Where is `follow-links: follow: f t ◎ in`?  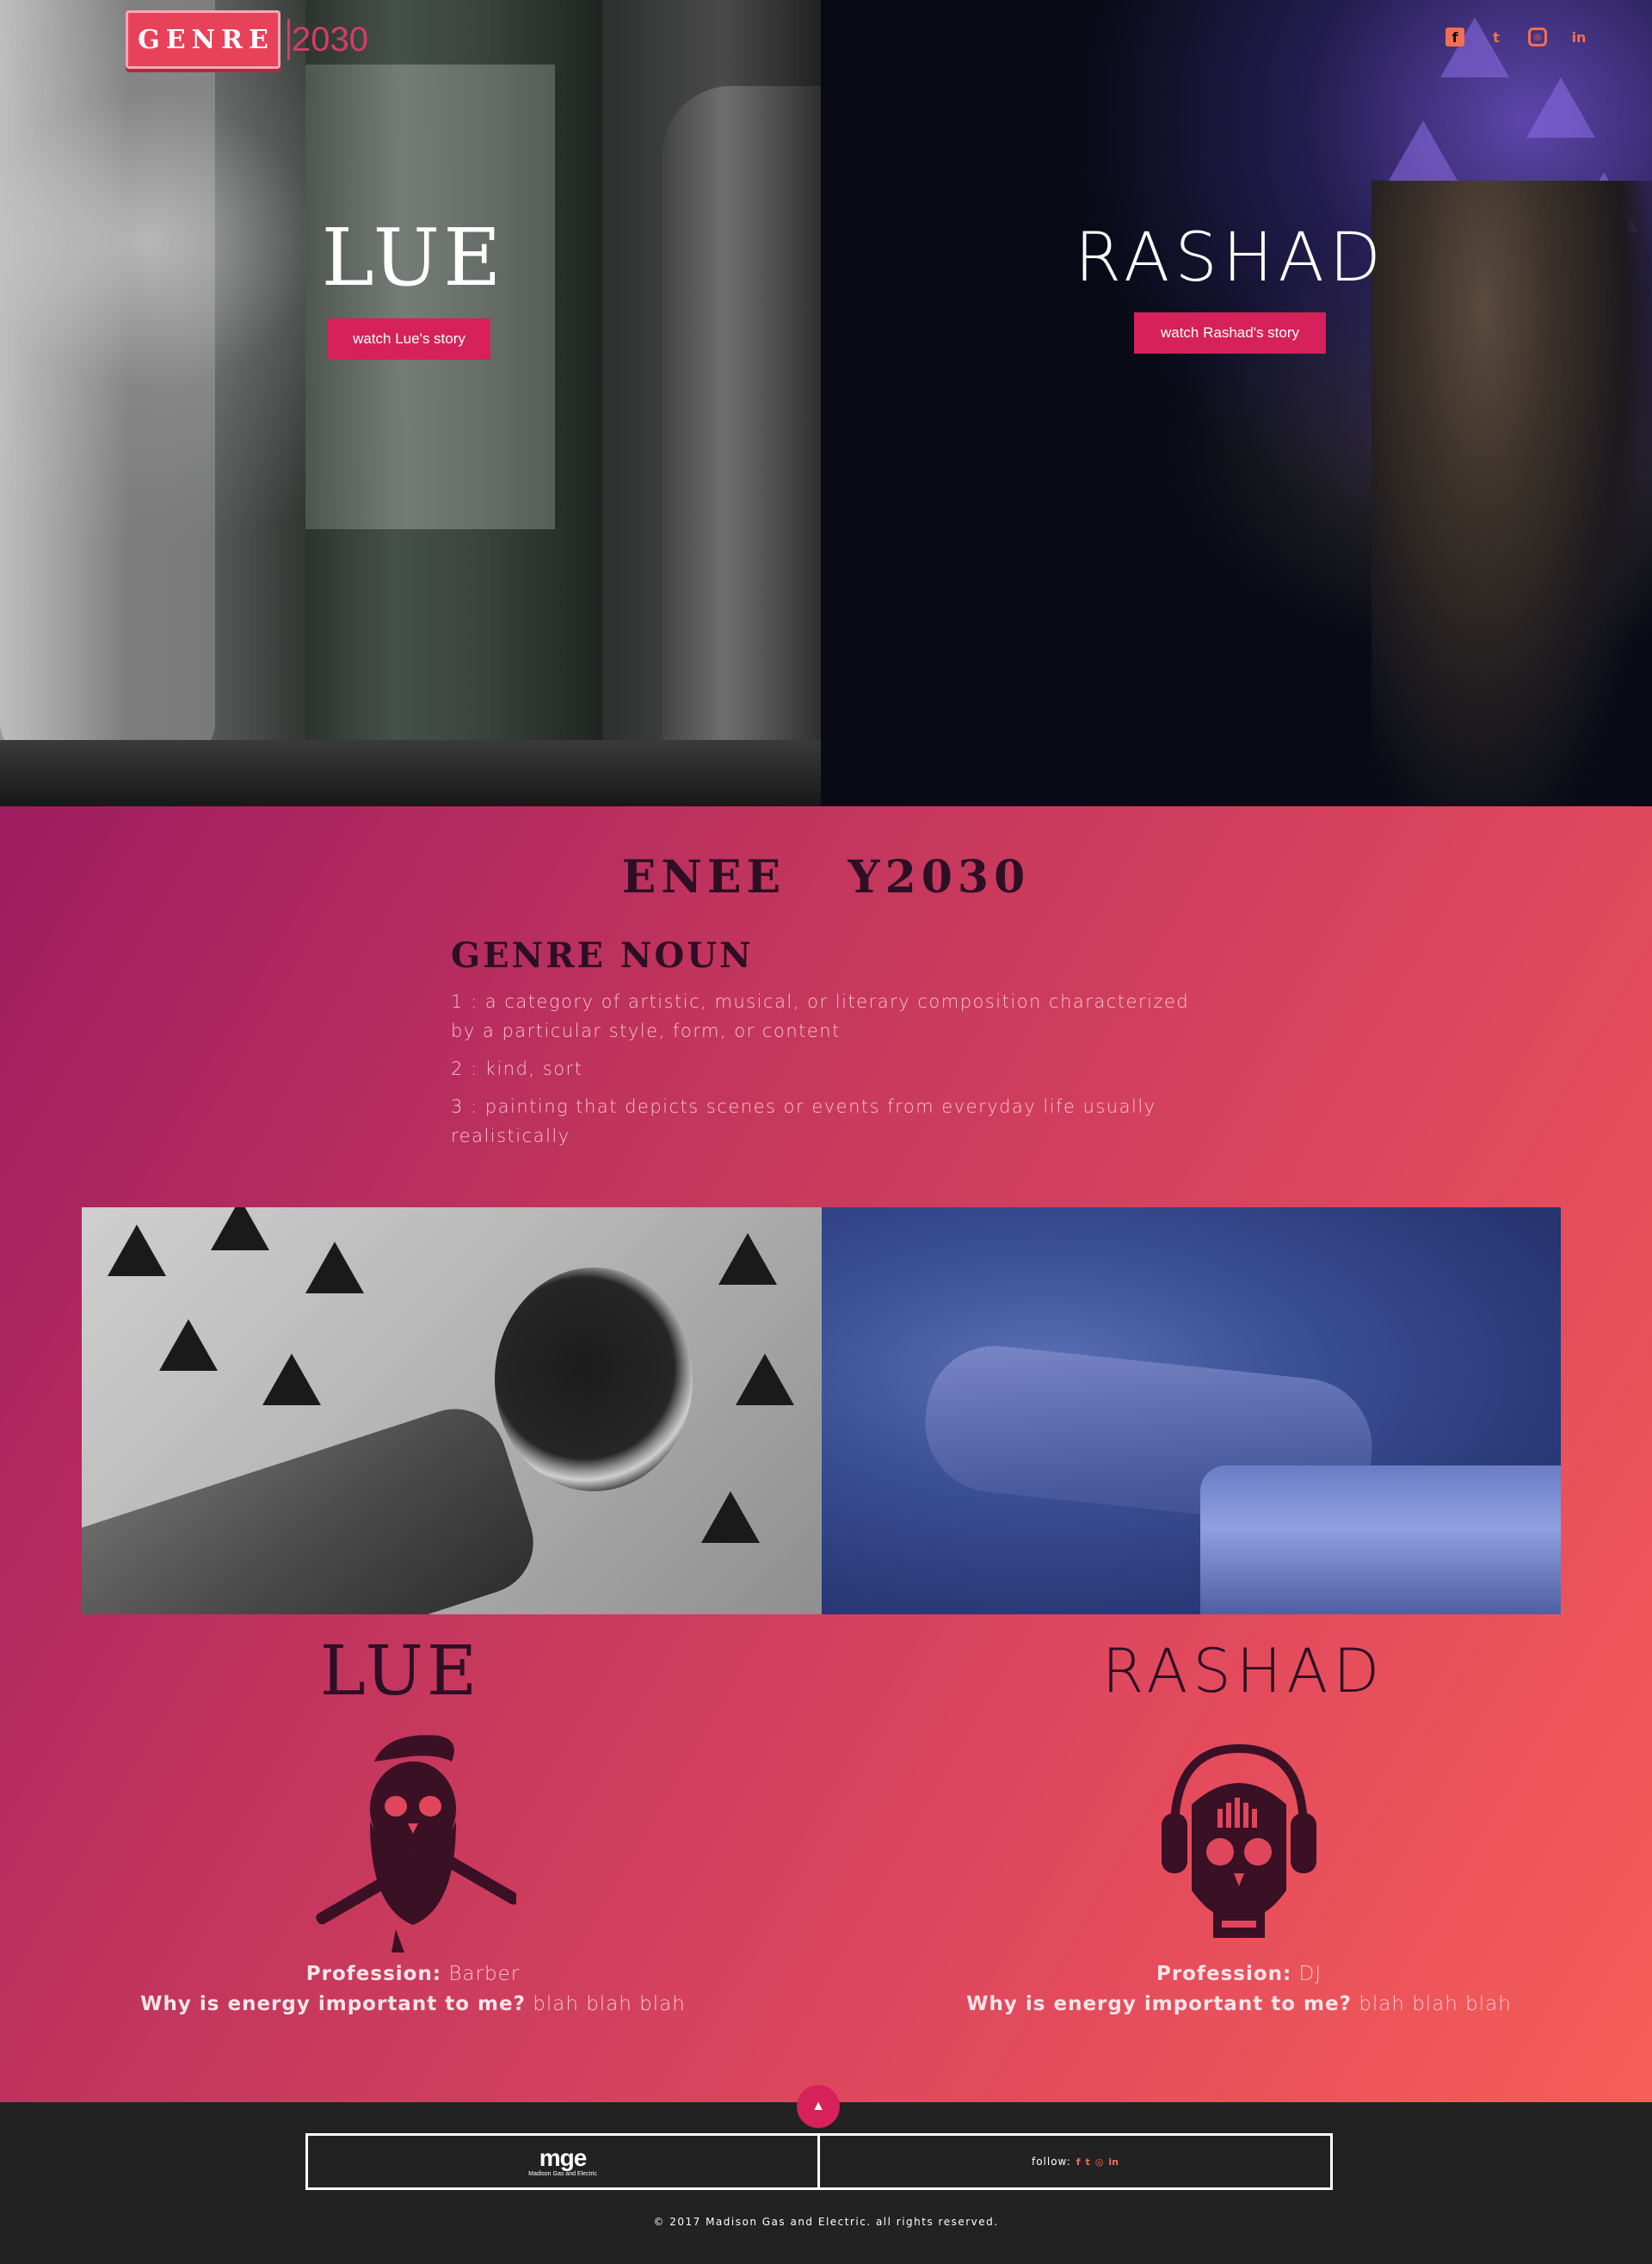 follow-links: follow: f t ◎ in is located at coordinates (1075, 2161).